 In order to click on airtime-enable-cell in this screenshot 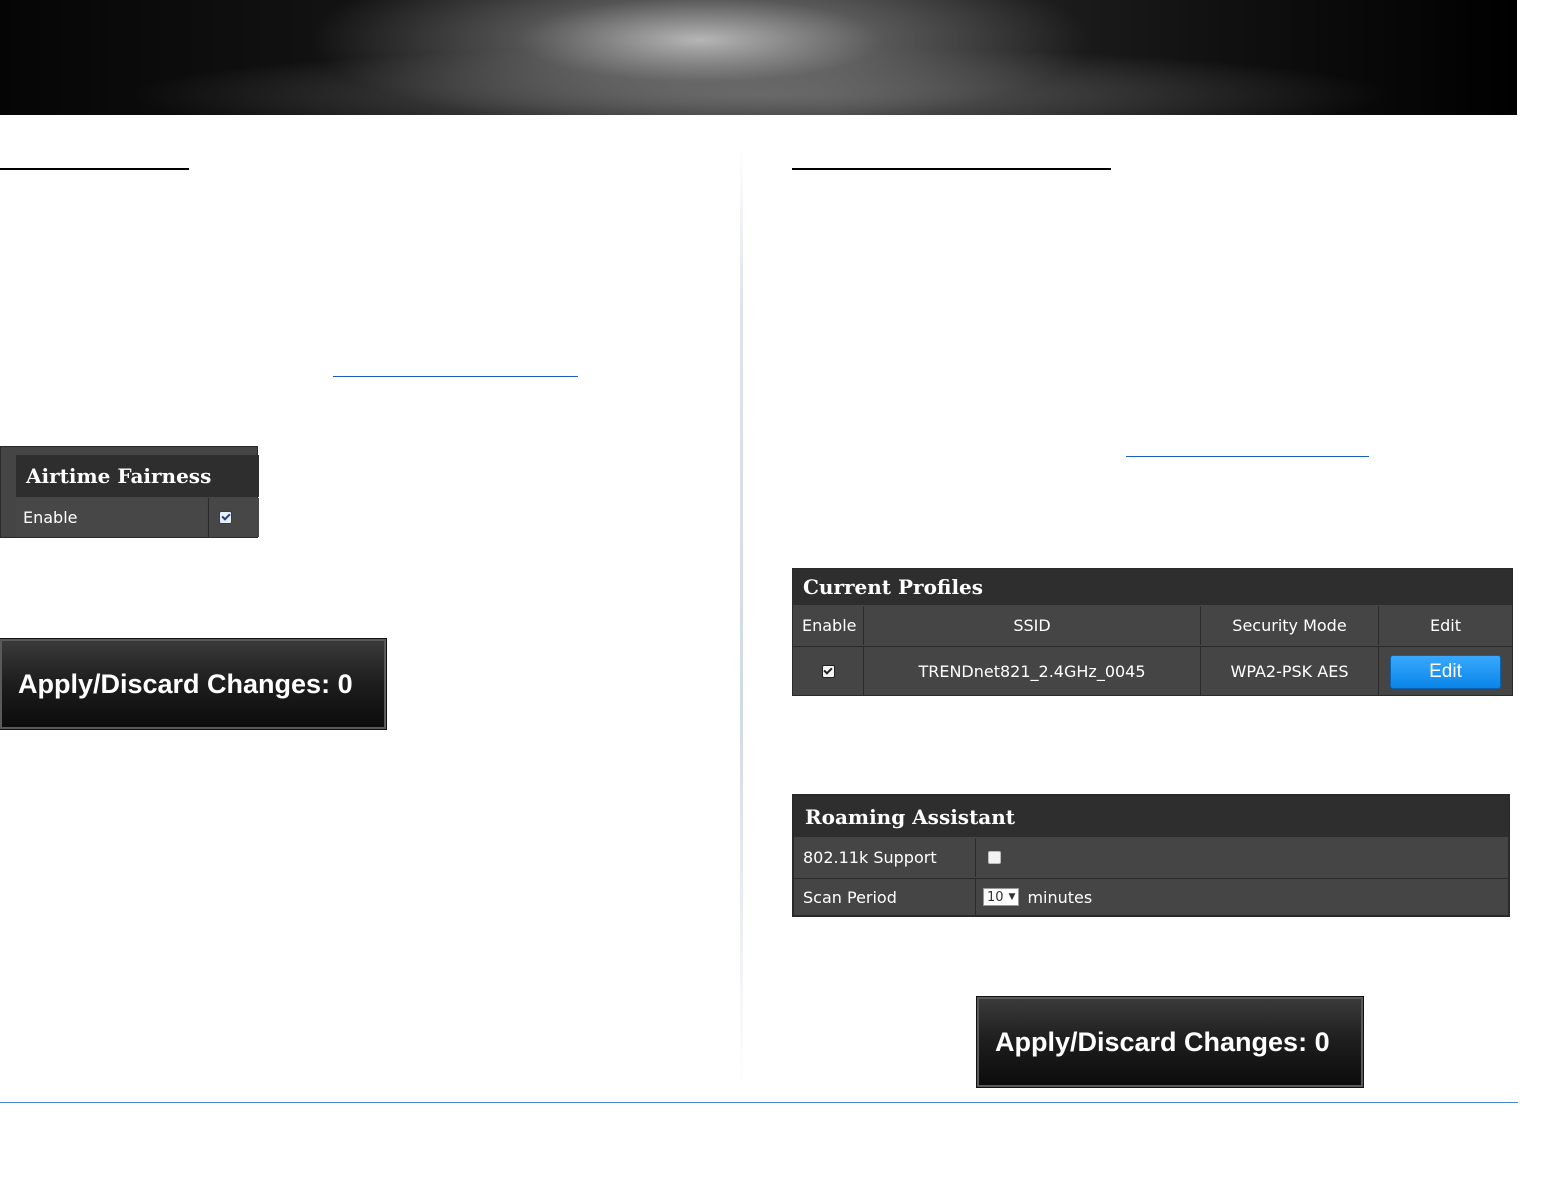, I will do `click(233, 517)`.